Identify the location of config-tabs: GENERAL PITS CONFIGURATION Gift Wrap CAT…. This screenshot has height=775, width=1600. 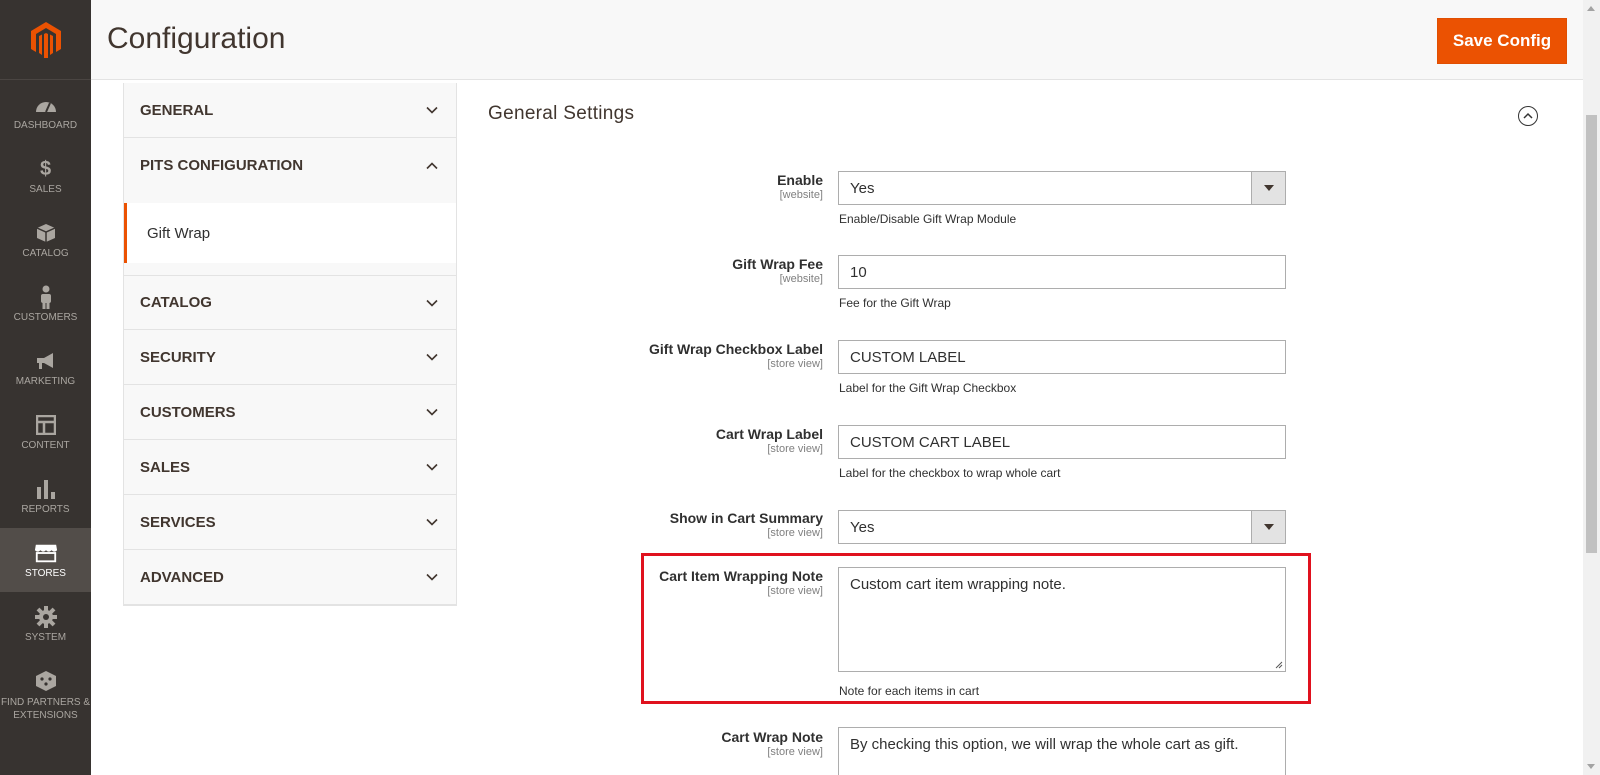
(290, 344).